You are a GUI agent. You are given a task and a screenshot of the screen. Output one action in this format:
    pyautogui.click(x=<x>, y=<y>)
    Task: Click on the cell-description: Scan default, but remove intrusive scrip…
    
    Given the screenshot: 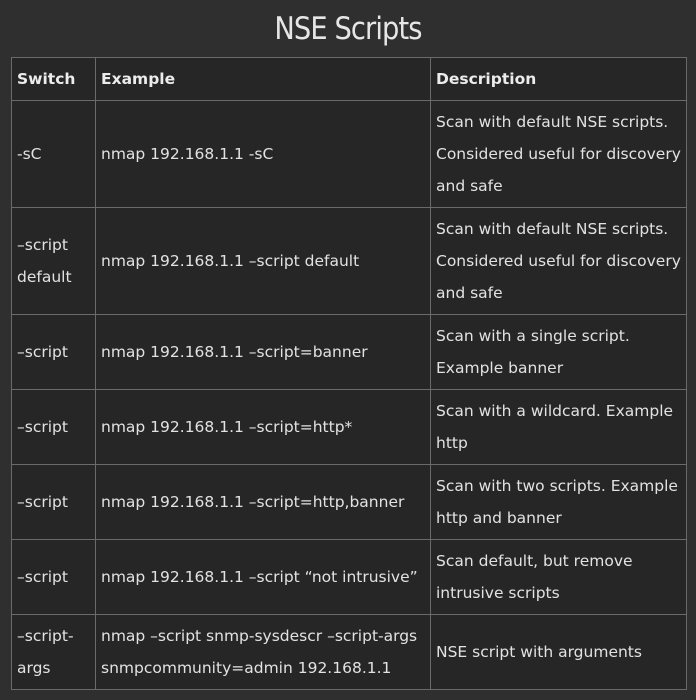 What is the action you would take?
    pyautogui.click(x=558, y=577)
    